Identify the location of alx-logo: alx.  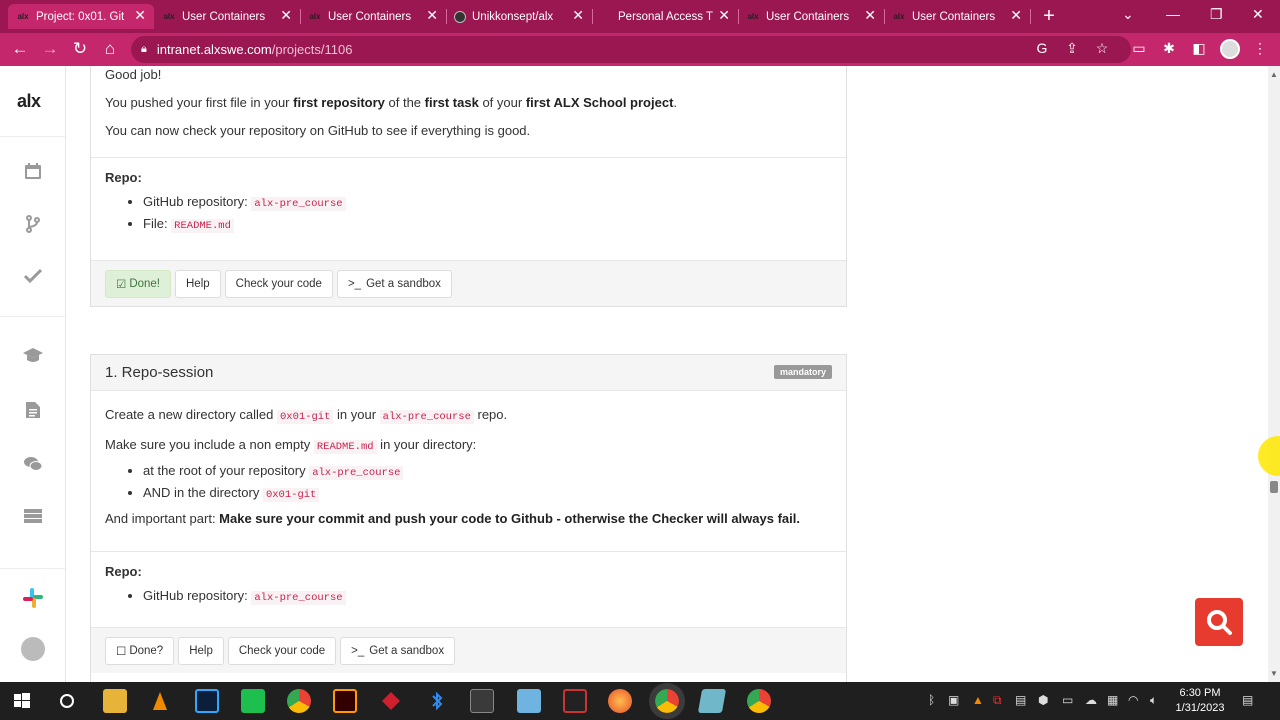
(29, 101).